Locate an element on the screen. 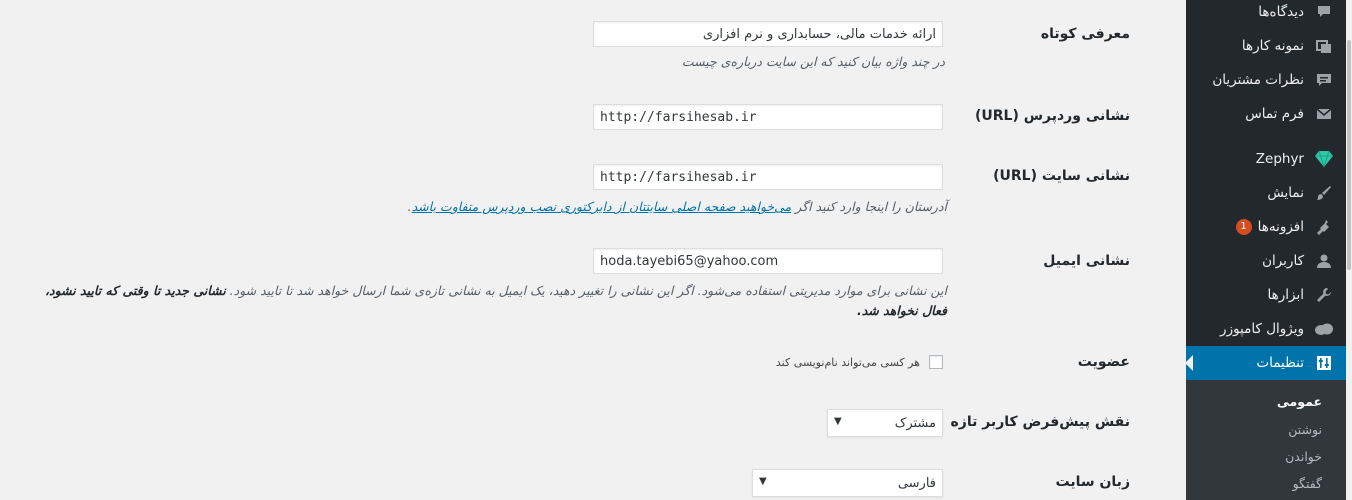 This screenshot has height=500, width=1352. sidebar-item-contact-form: فرم تماس is located at coordinates (1263, 114).